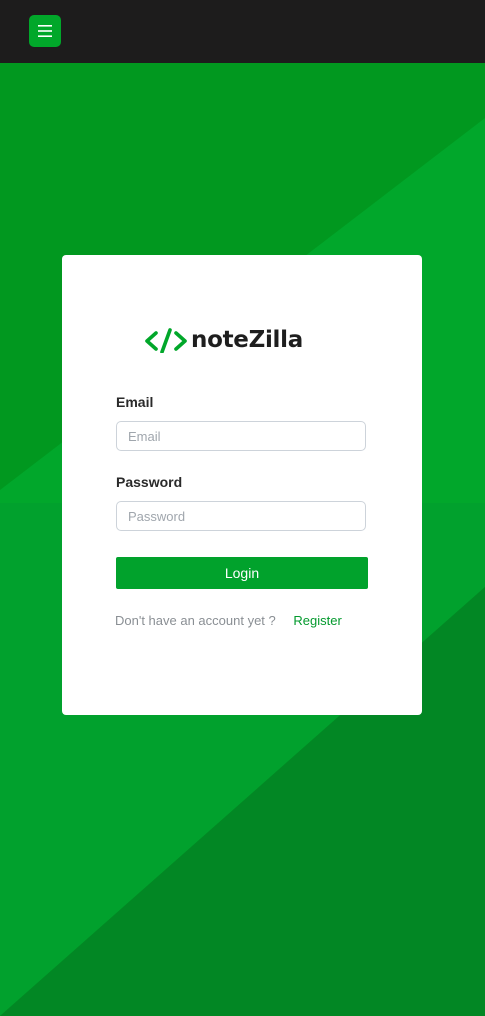  I want to click on register-prompt: Don't have an account yet ?, so click(195, 620).